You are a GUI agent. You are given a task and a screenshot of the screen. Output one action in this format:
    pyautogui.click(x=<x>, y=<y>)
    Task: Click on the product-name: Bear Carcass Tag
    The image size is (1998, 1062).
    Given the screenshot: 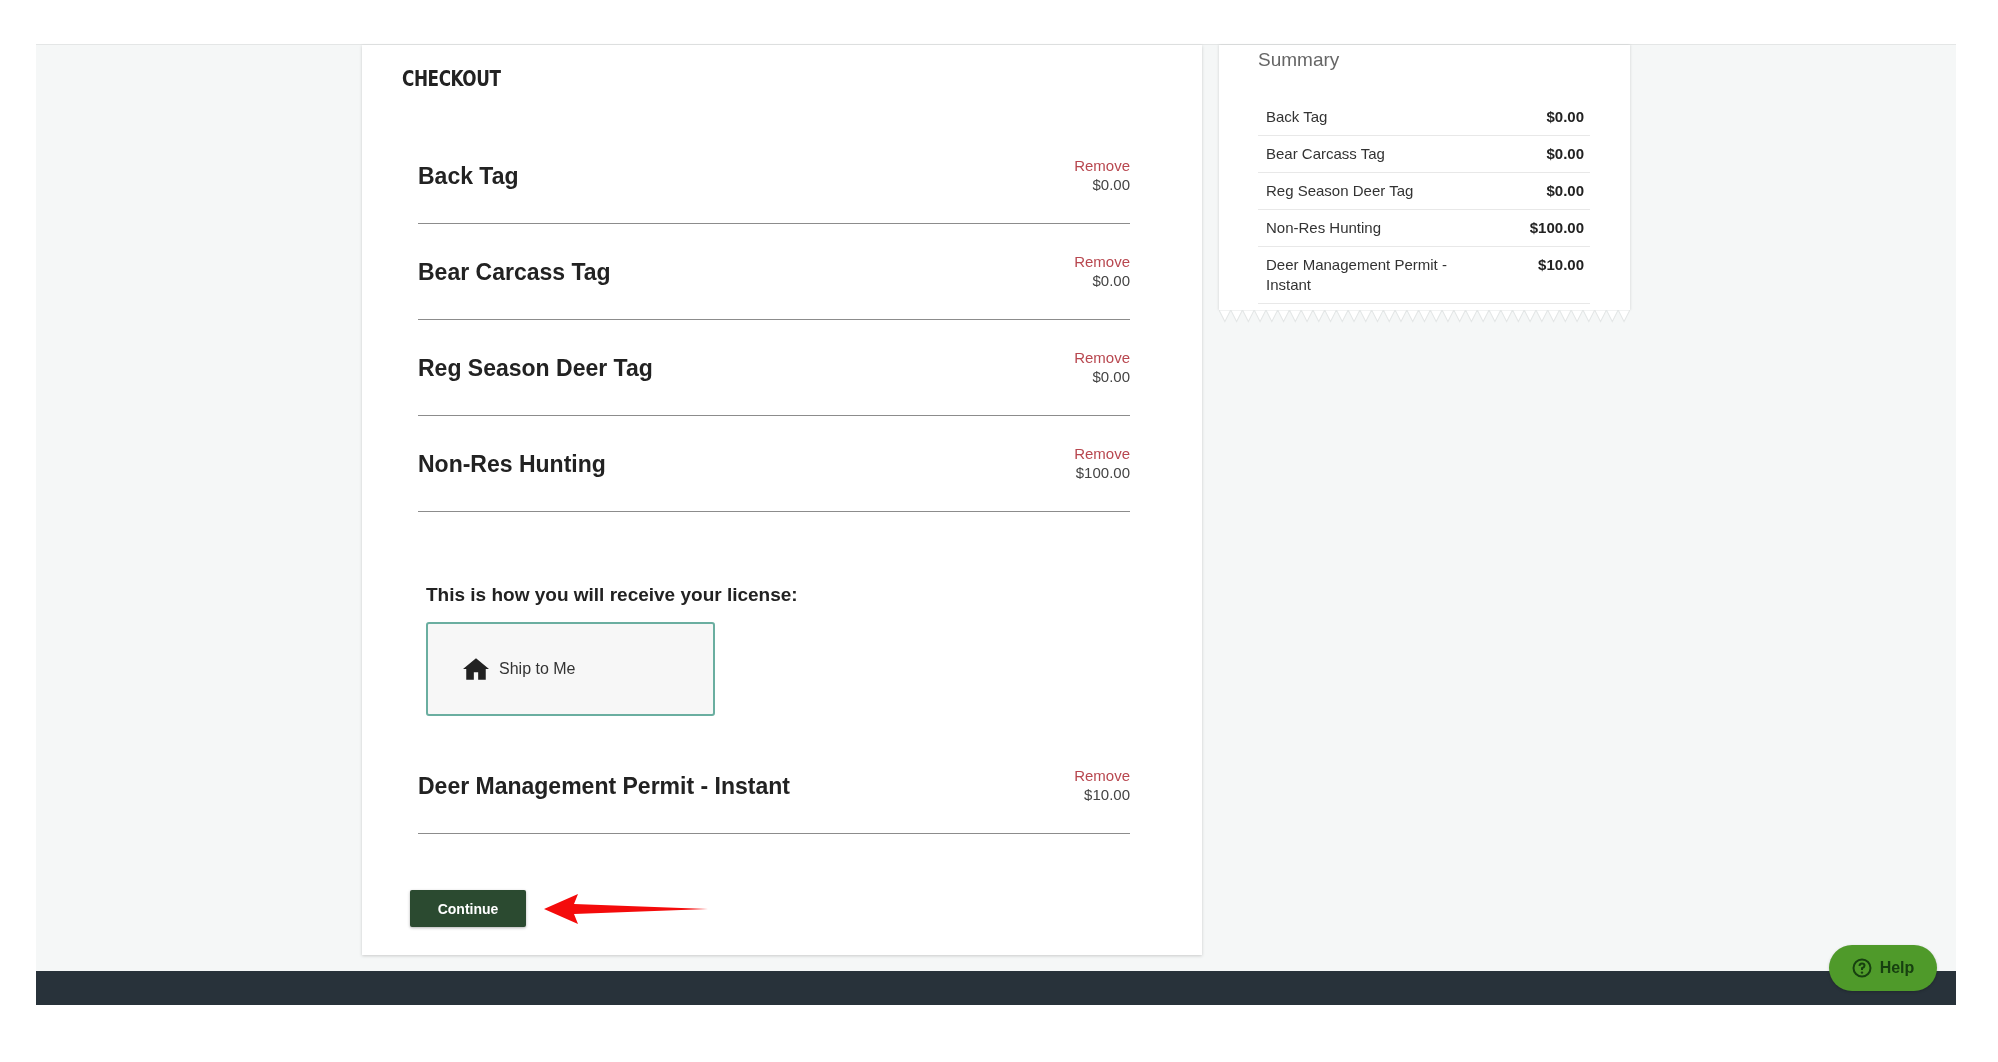 What is the action you would take?
    pyautogui.click(x=514, y=272)
    